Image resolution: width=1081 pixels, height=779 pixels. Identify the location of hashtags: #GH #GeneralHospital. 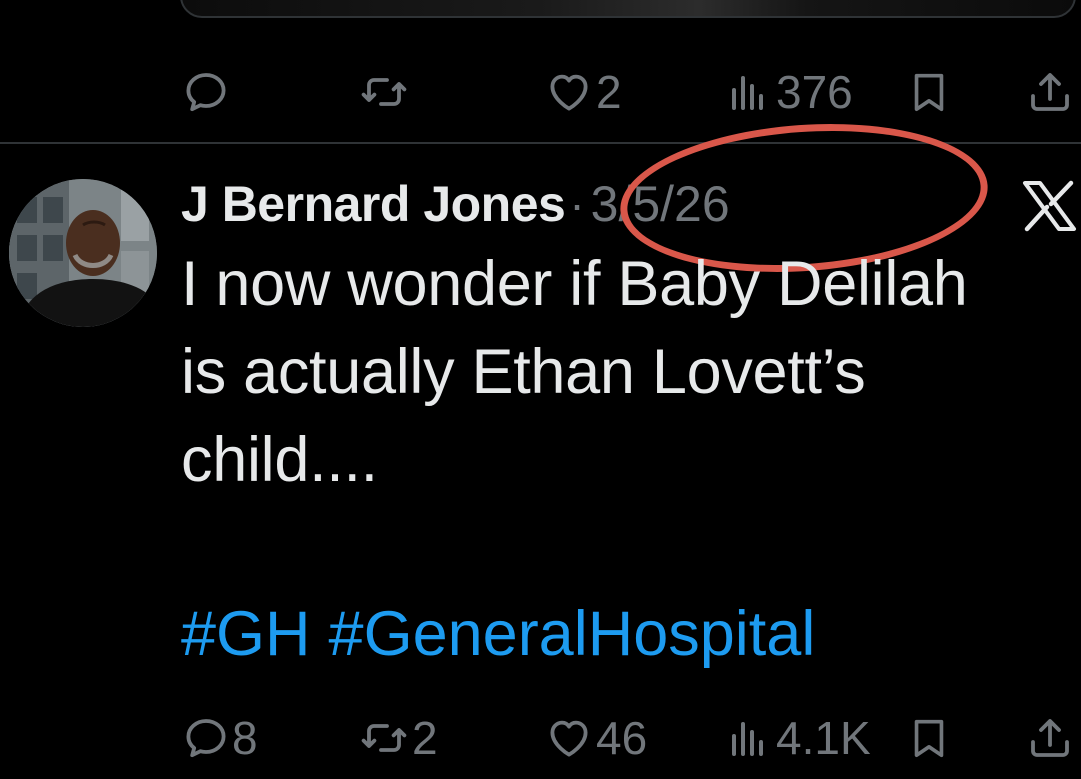
(507, 634).